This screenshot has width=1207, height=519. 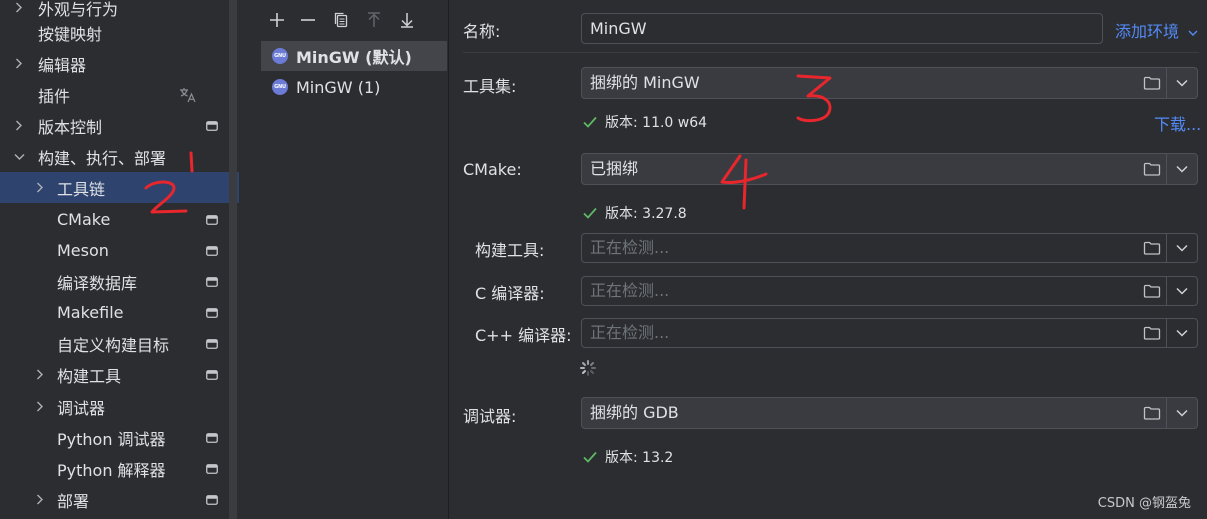 I want to click on sidebar-item: Python 解释器, so click(x=119, y=468).